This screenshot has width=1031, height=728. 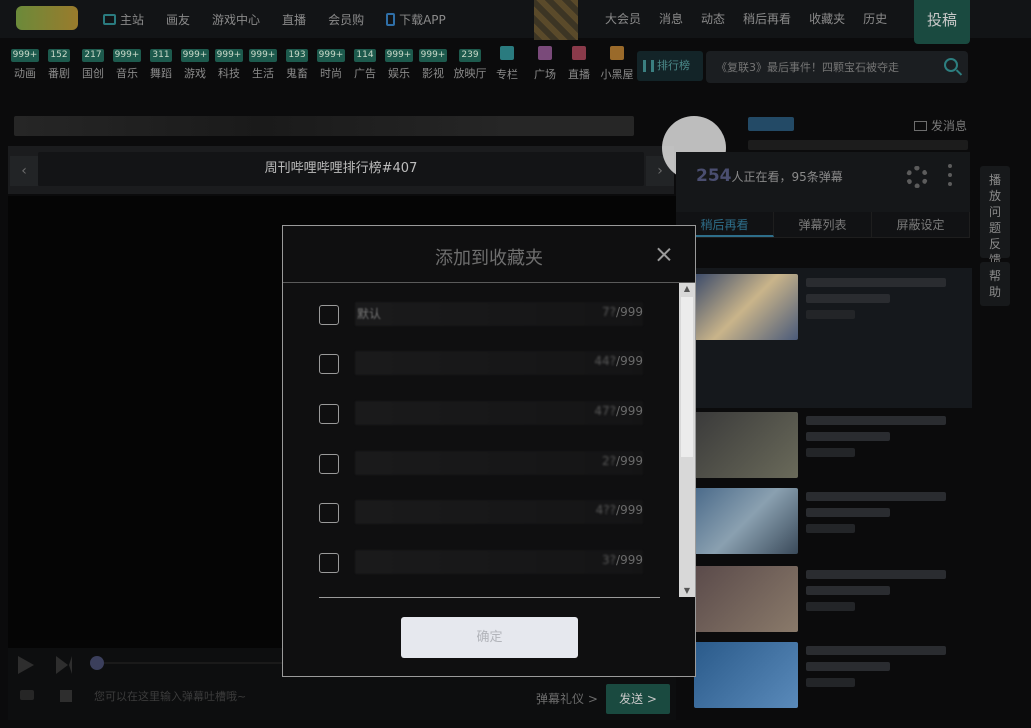 I want to click on nav-artist: 画友, so click(x=178, y=19).